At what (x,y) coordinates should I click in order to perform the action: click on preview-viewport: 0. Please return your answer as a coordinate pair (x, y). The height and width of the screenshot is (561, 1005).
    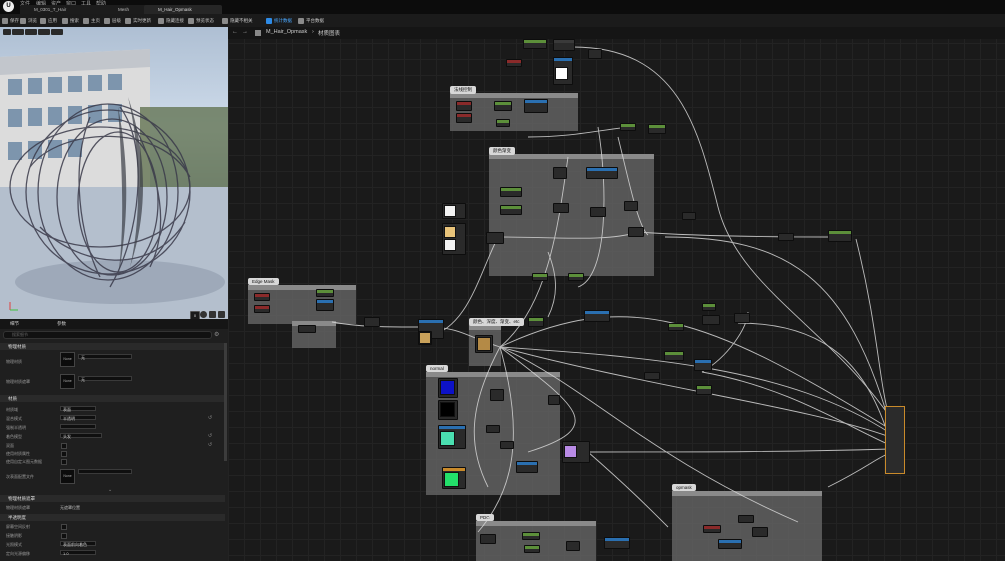
    Looking at the image, I should click on (114, 173).